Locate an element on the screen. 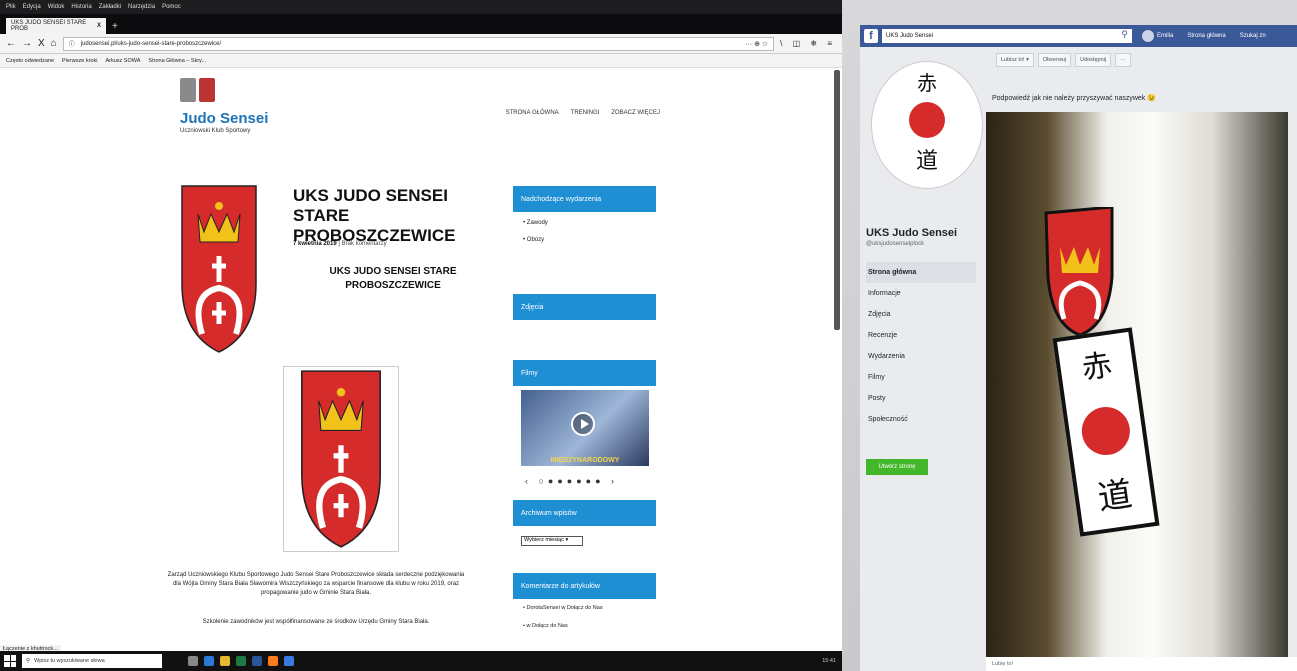  facebook-nav-friends: Szukaj zn is located at coordinates (1253, 36).